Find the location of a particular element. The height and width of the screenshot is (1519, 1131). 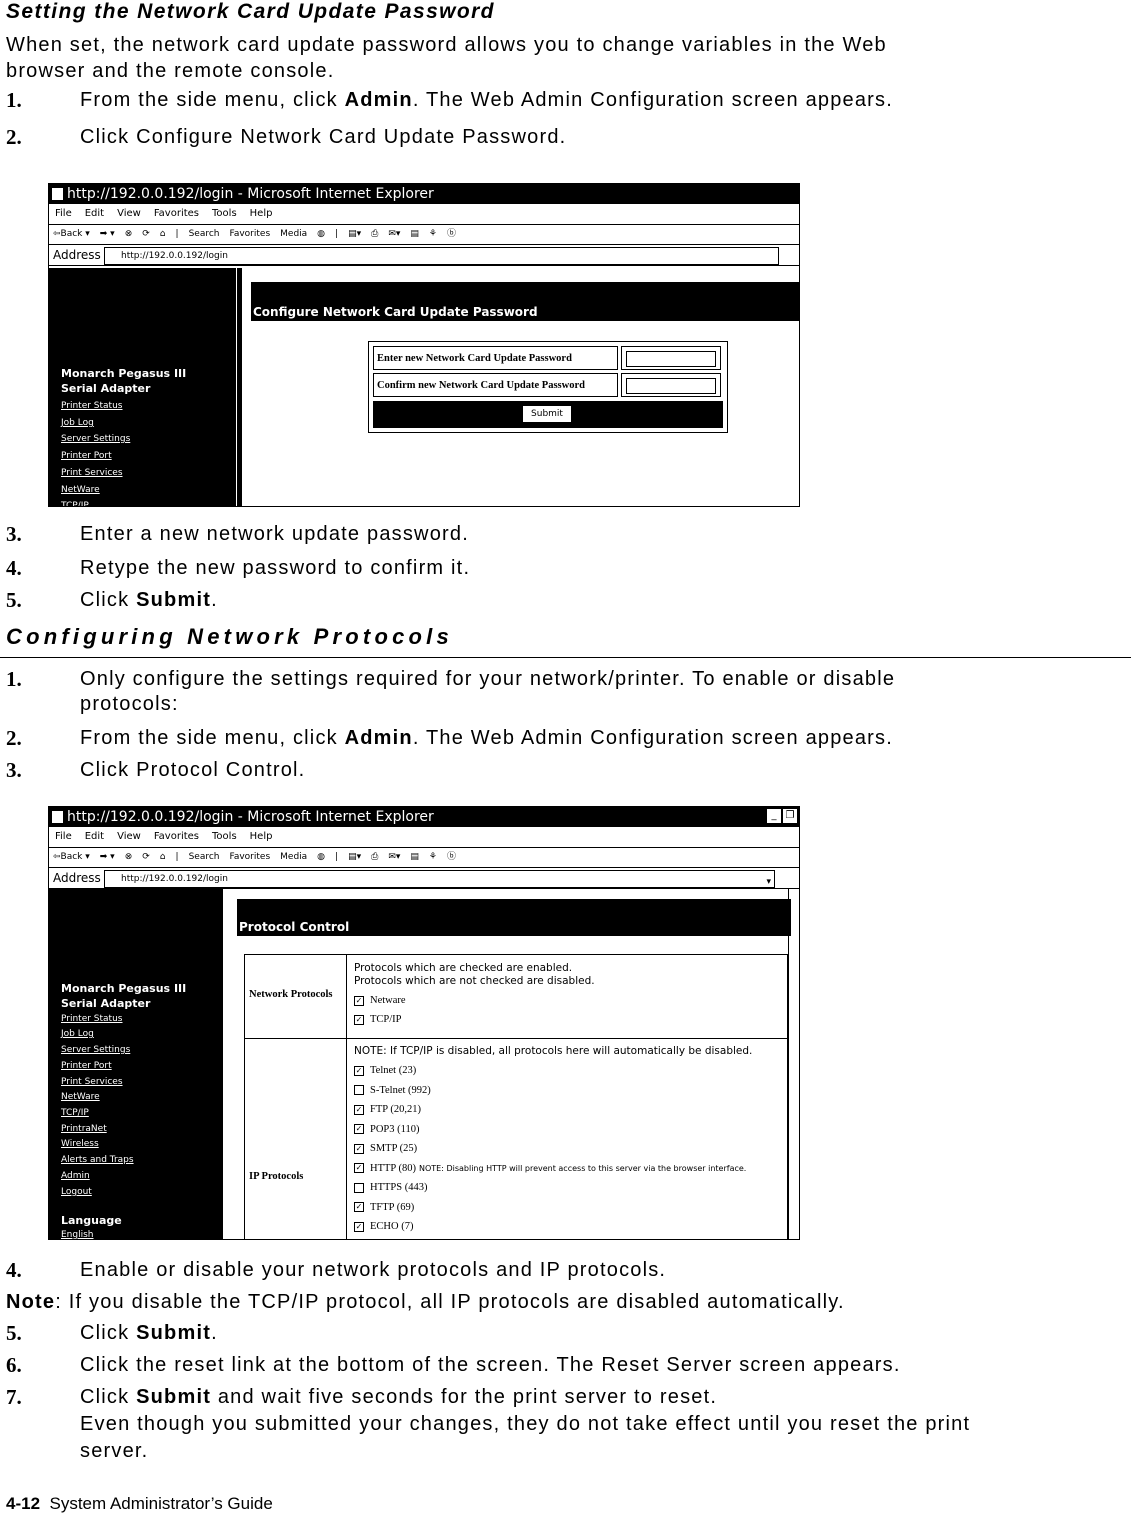

confirm-password-input is located at coordinates (671, 386).